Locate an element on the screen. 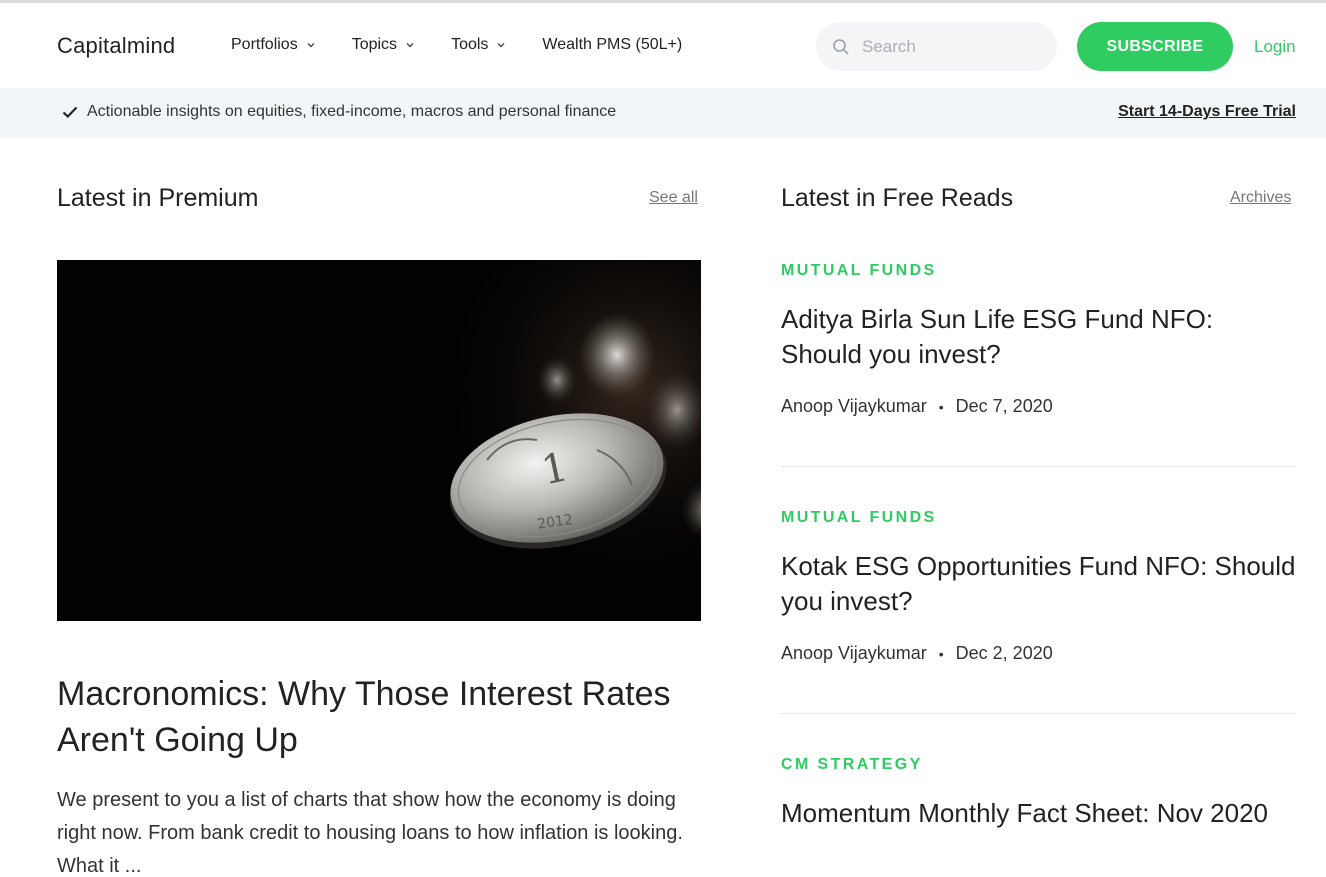  site-logo: Capitalmind is located at coordinates (116, 46).